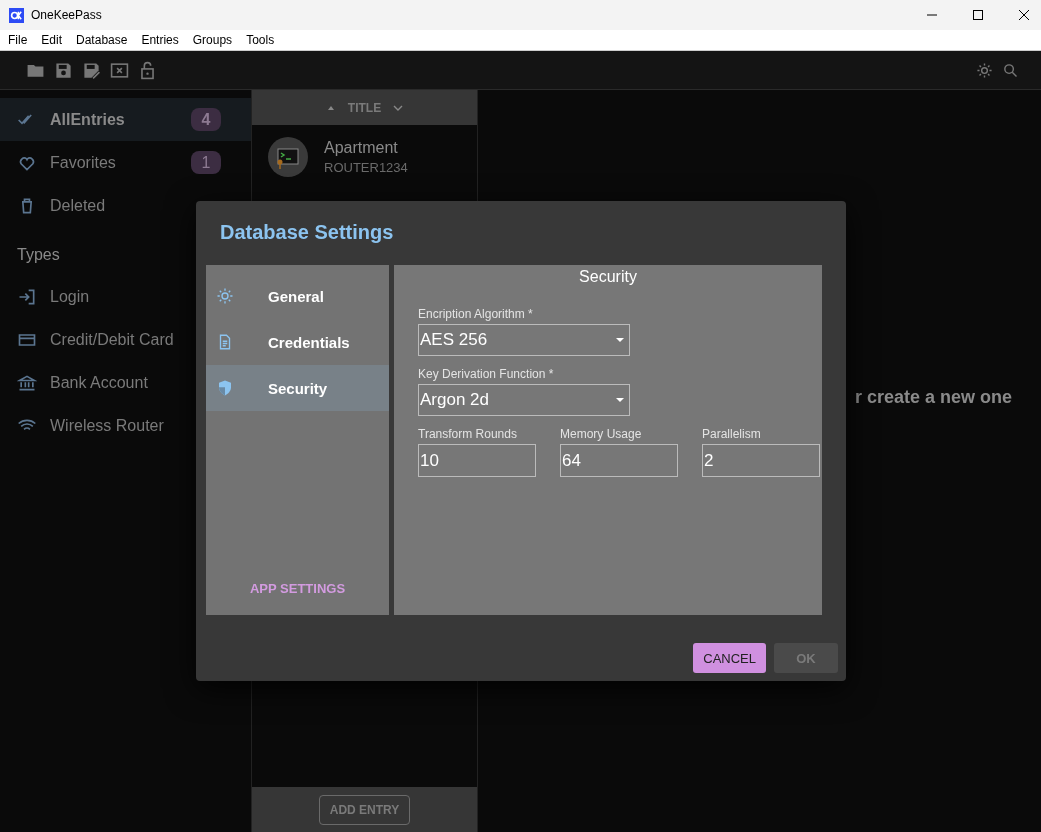  Describe the element at coordinates (91, 70) in the screenshot. I see `save-edit-icon` at that location.